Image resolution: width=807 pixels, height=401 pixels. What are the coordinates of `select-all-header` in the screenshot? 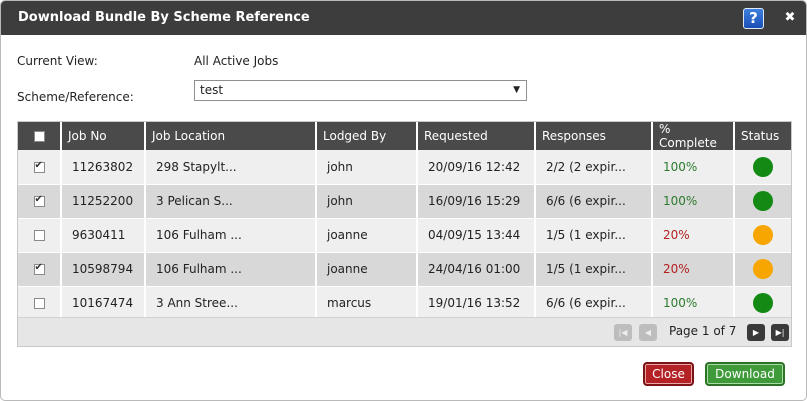 It's located at (40, 136).